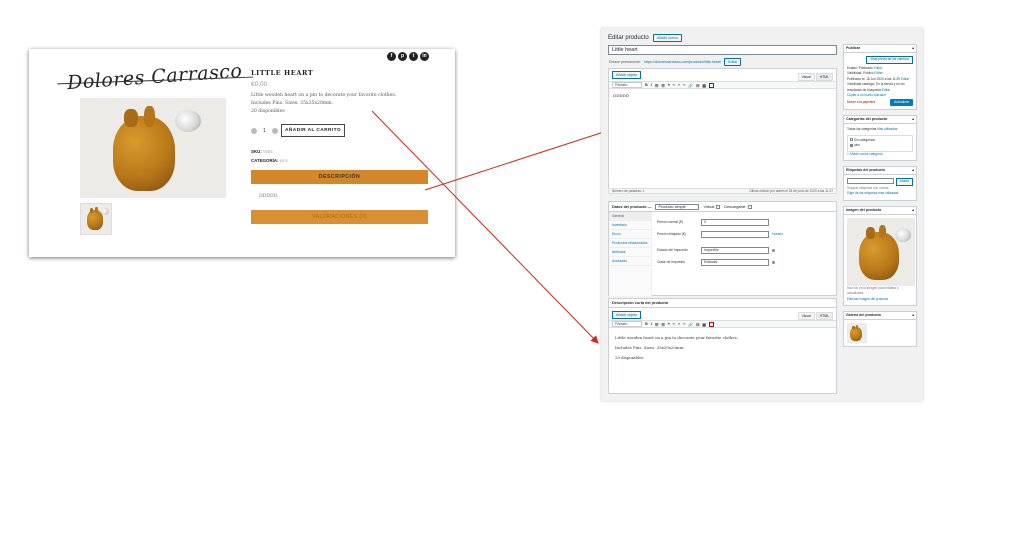 Image resolution: width=1024 pixels, height=556 pixels. Describe the element at coordinates (881, 251) in the screenshot. I see `product-image` at that location.